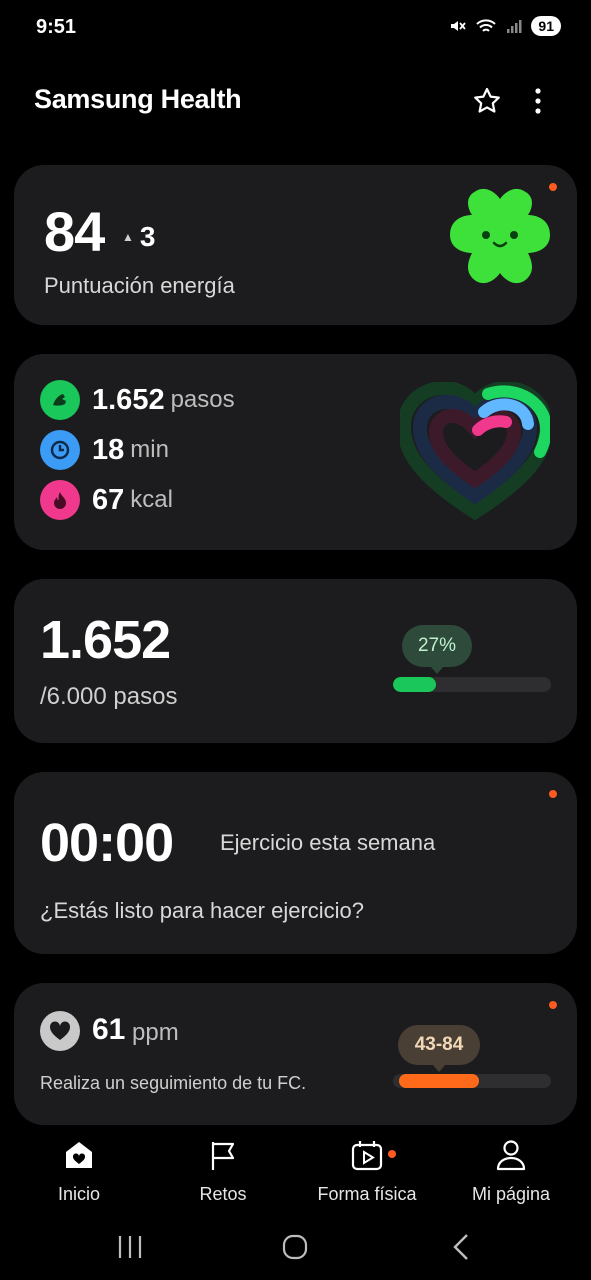  Describe the element at coordinates (295, 452) in the screenshot. I see `daily-activity-card: 1.652 pasos 18 min 67 kcal` at that location.